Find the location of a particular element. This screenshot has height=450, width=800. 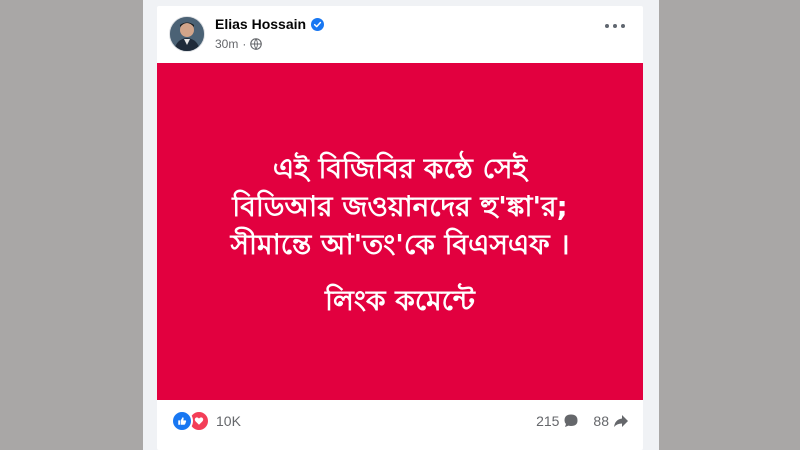

reactions-summary: 10K is located at coordinates (206, 421).